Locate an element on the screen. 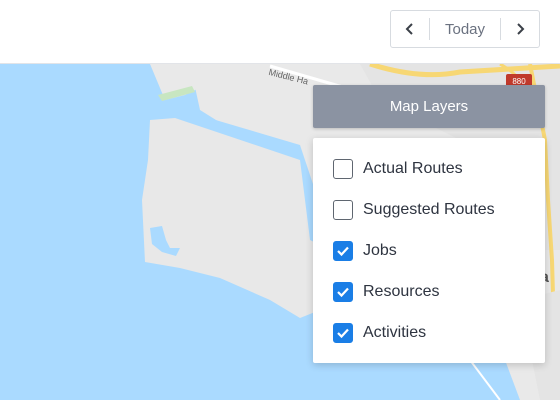  date-navigator: Today is located at coordinates (465, 29).